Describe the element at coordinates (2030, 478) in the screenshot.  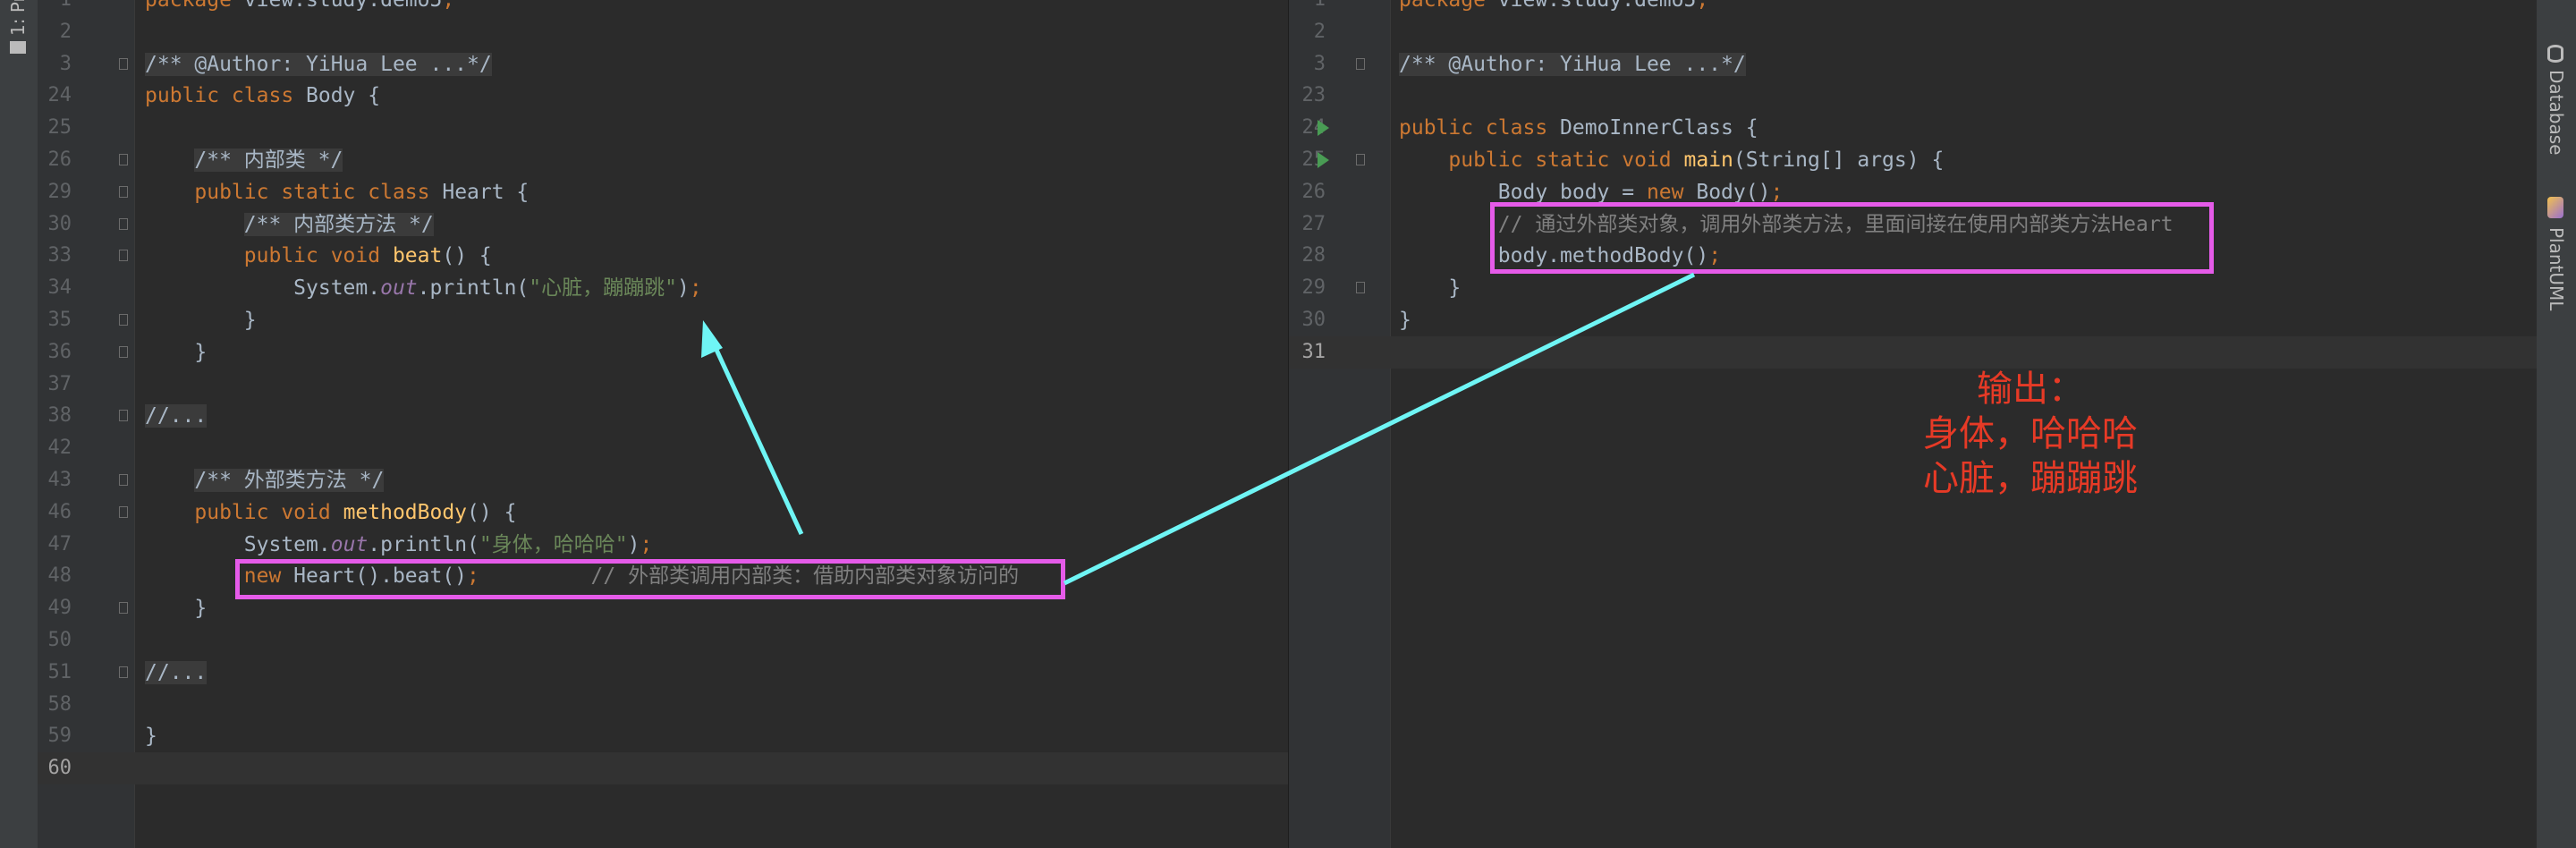
I see `output-line: 心脏，蹦蹦跳` at that location.